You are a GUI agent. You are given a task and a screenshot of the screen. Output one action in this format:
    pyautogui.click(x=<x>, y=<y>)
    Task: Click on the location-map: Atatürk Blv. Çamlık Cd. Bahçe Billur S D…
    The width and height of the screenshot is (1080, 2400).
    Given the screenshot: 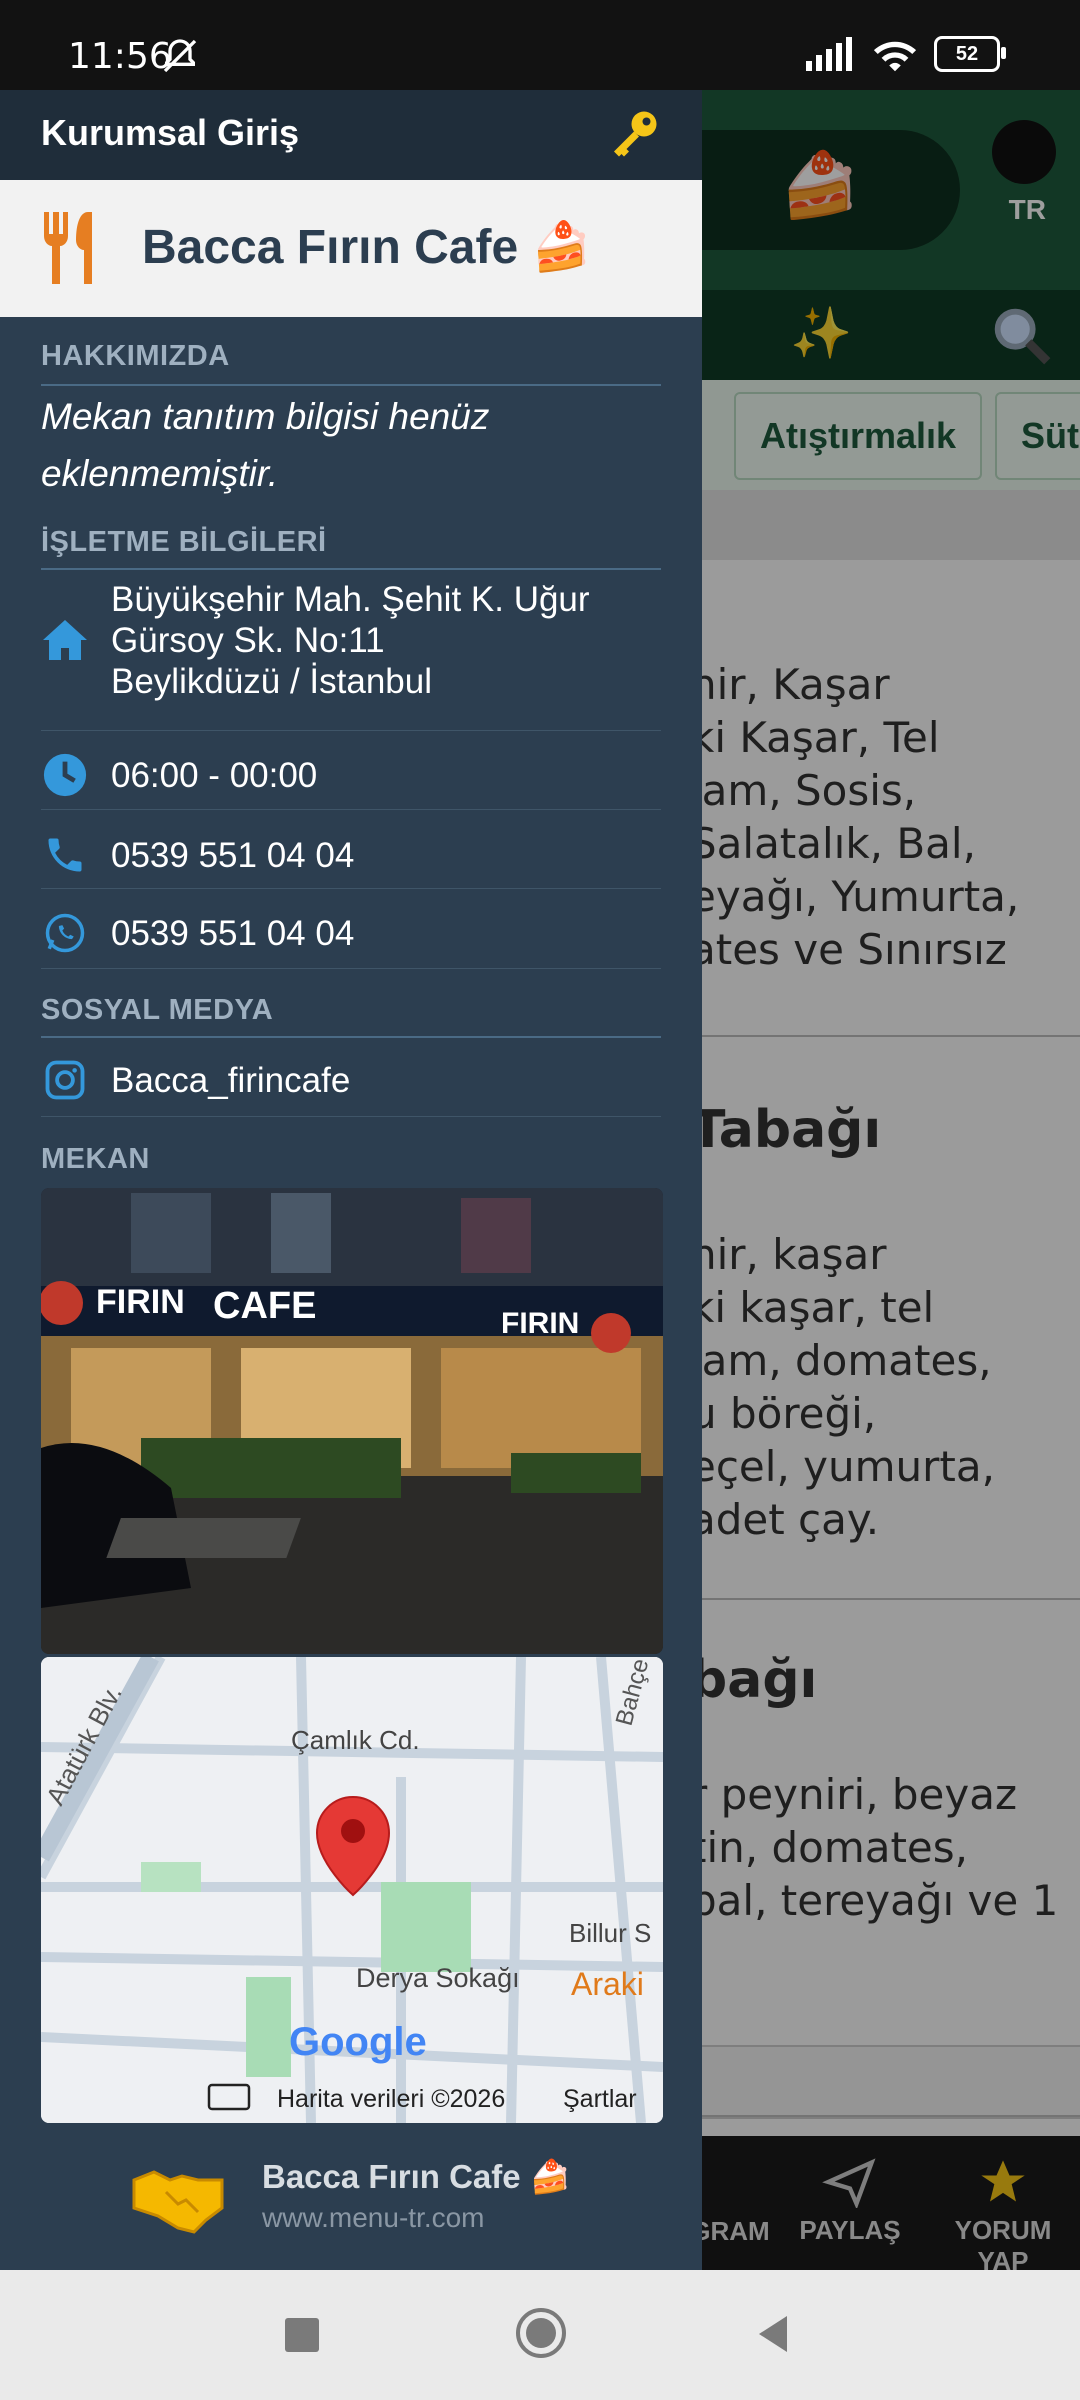 What is the action you would take?
    pyautogui.click(x=352, y=1890)
    